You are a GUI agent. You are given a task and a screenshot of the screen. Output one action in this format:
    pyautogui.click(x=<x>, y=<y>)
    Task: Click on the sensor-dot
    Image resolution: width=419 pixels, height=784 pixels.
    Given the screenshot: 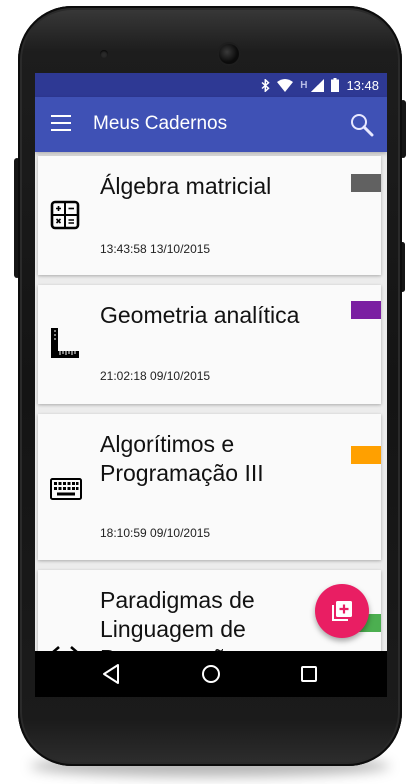 What is the action you would take?
    pyautogui.click(x=104, y=54)
    